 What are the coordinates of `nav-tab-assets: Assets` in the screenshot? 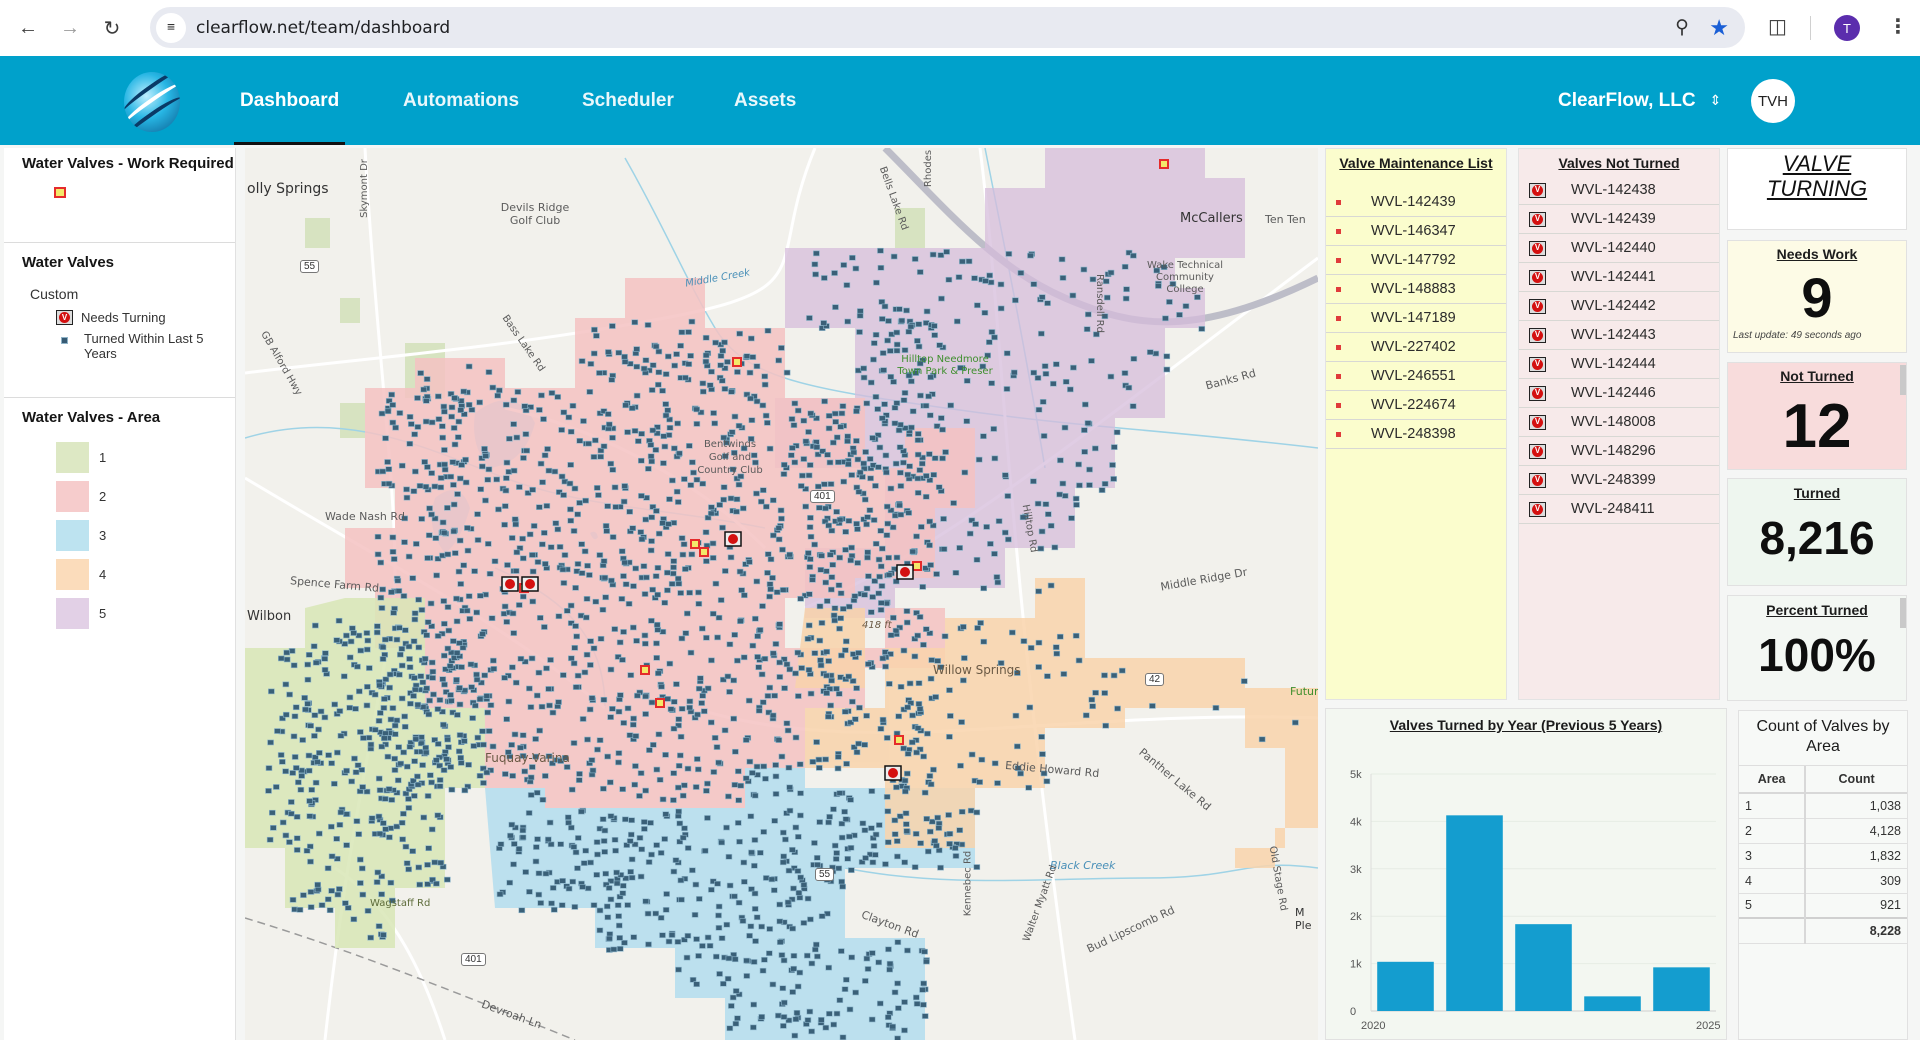 It's located at (765, 100).